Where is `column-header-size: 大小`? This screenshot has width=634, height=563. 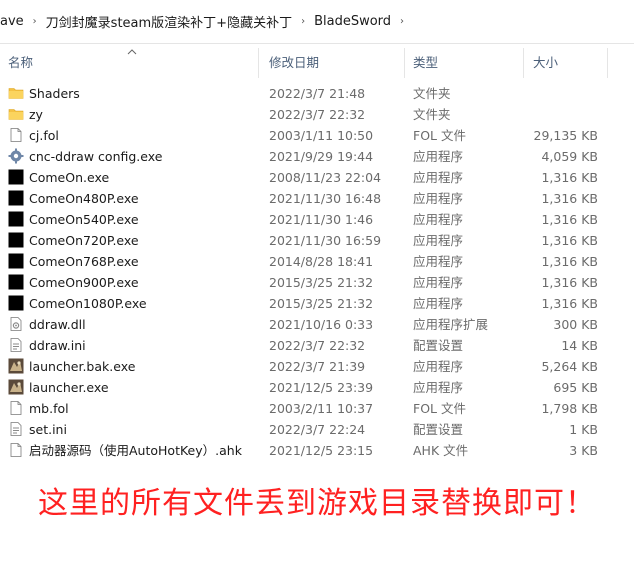
column-header-size: 大小 is located at coordinates (566, 63).